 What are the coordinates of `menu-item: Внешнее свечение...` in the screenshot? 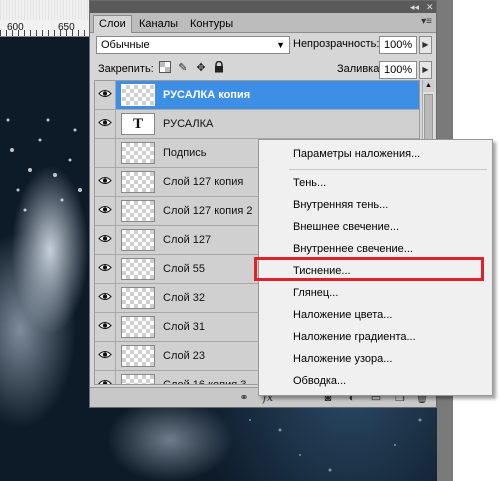 It's located at (375, 227).